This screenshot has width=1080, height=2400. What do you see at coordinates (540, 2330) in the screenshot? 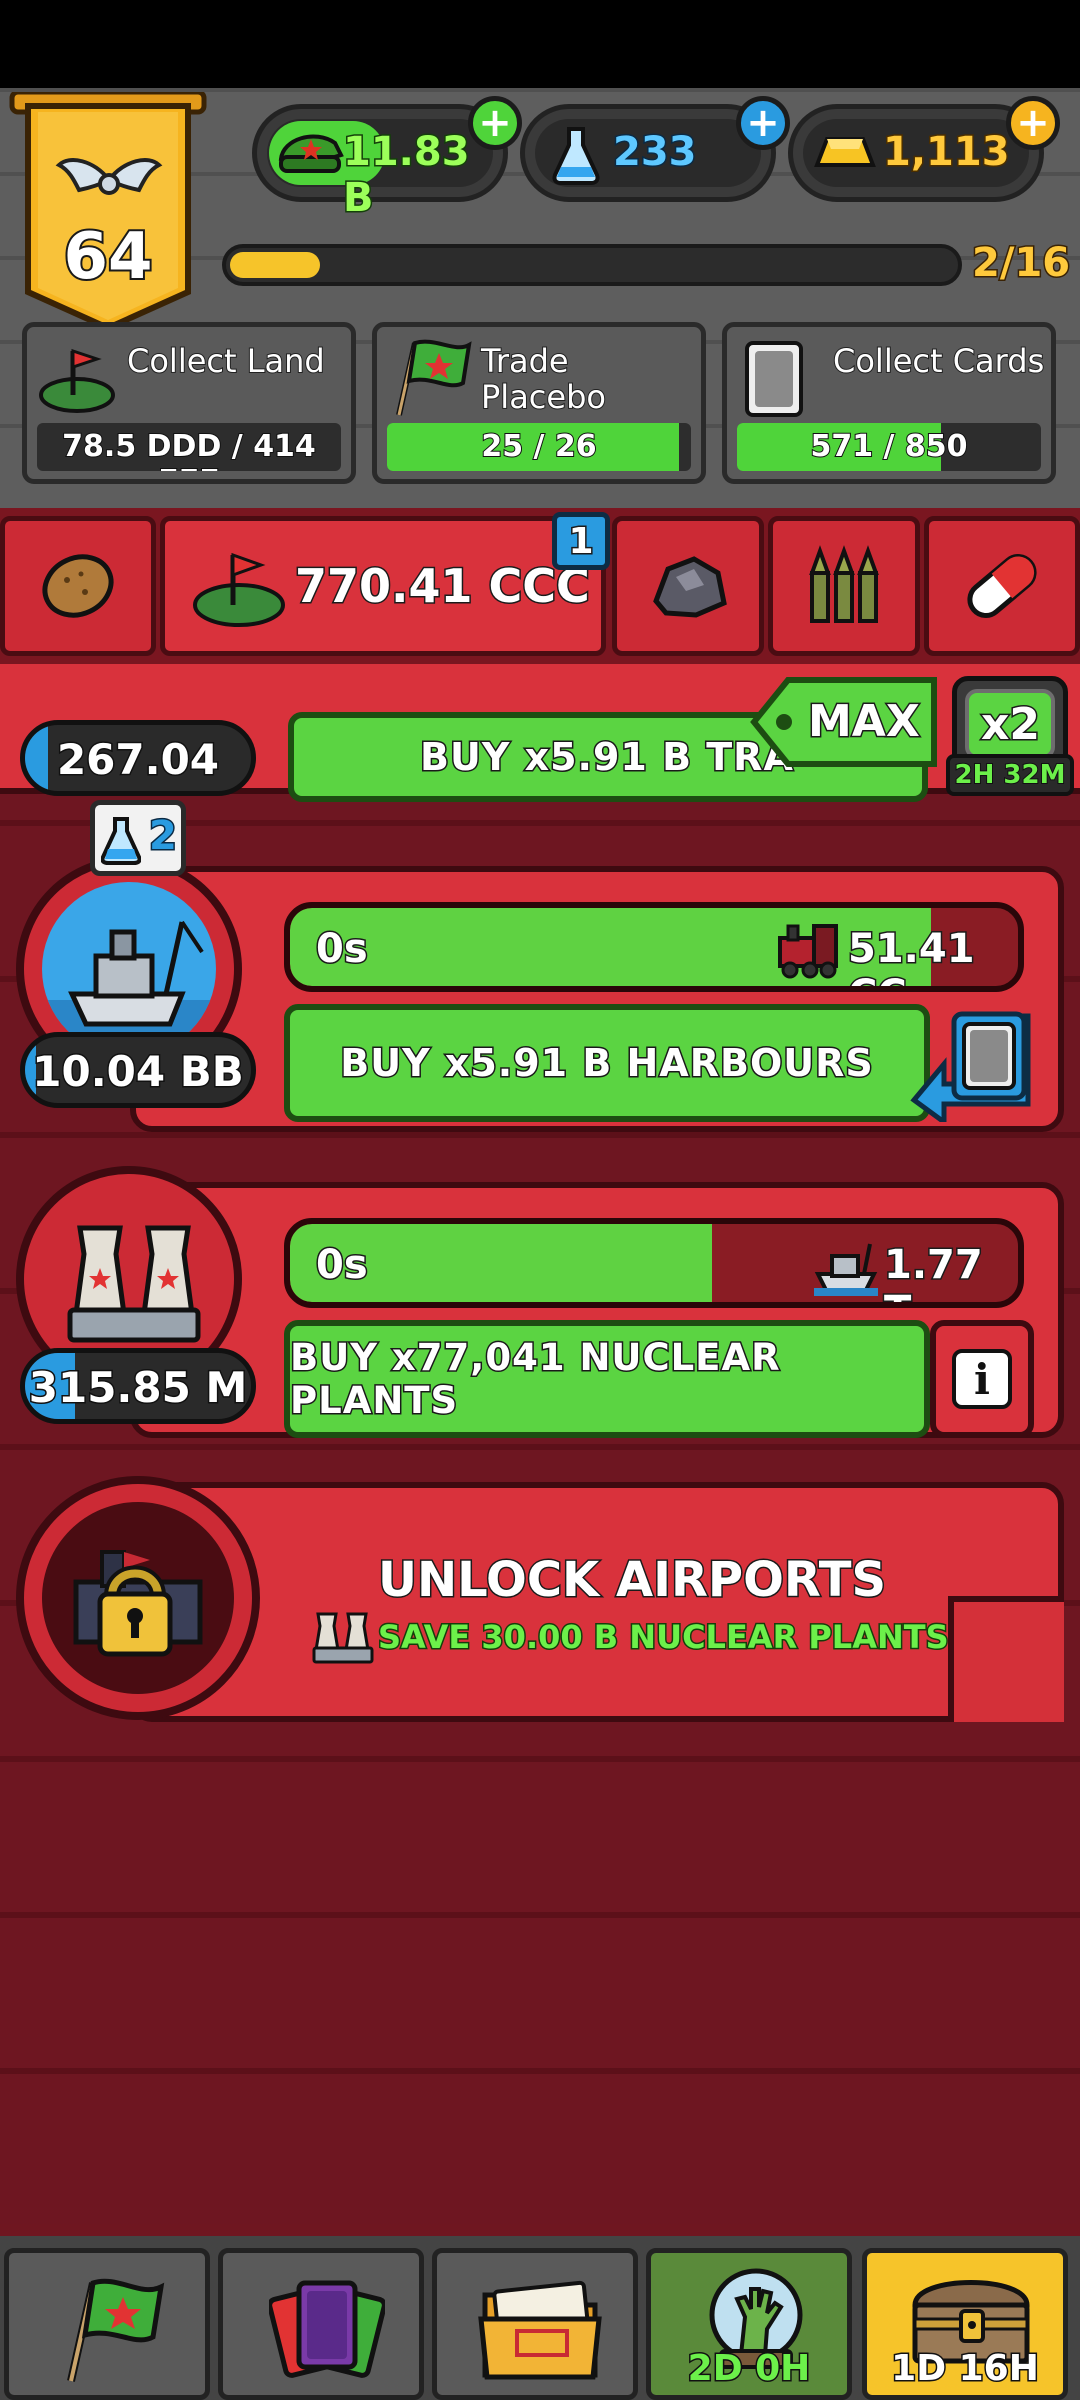
I see `folder-icon` at bounding box center [540, 2330].